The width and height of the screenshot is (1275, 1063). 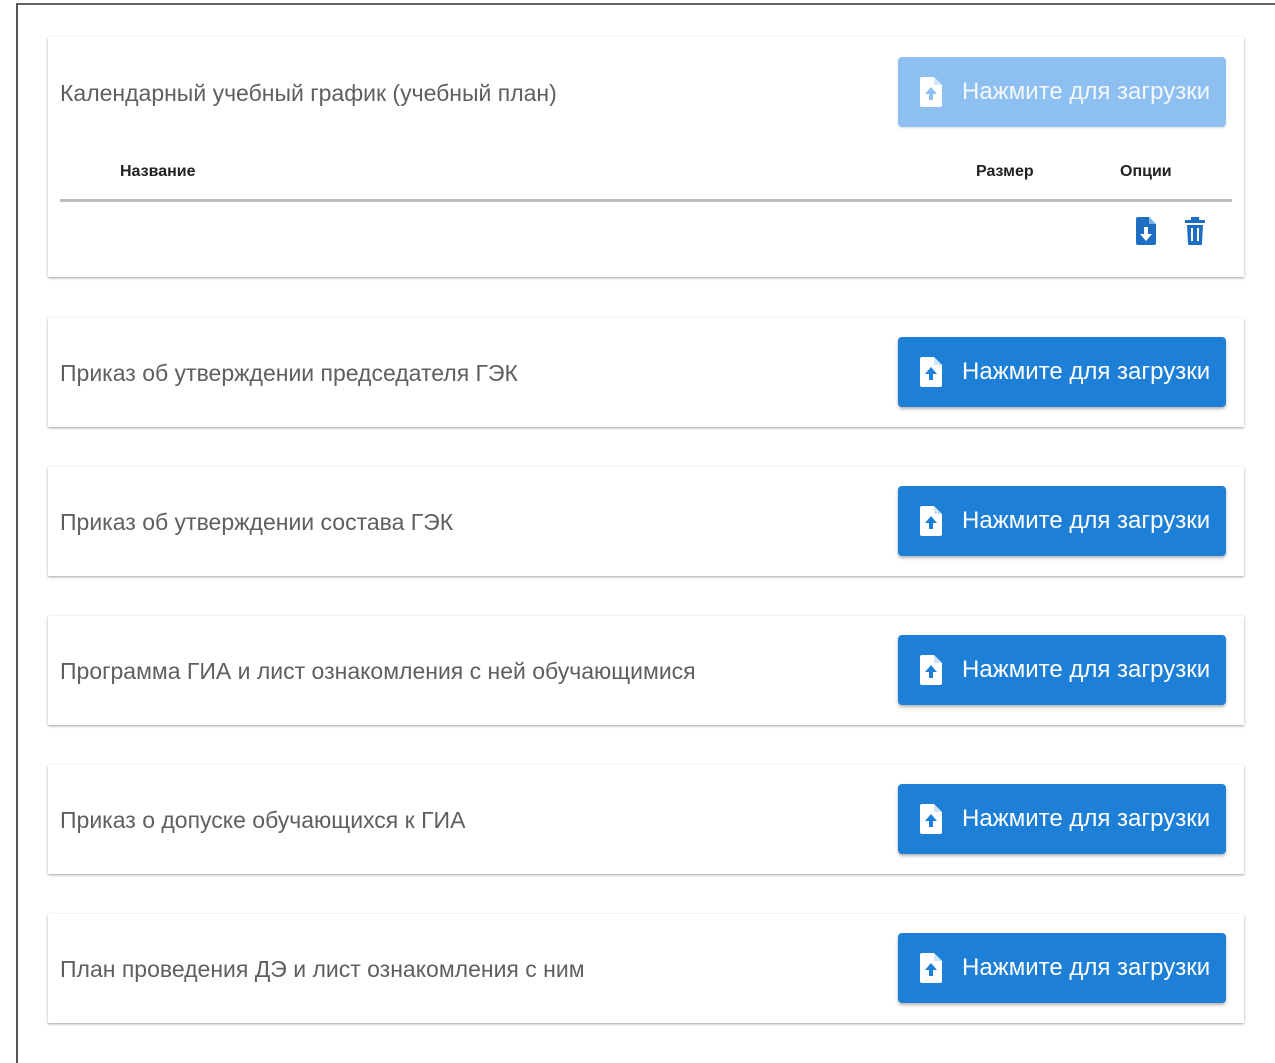 I want to click on file-row-actions, so click(x=1171, y=231).